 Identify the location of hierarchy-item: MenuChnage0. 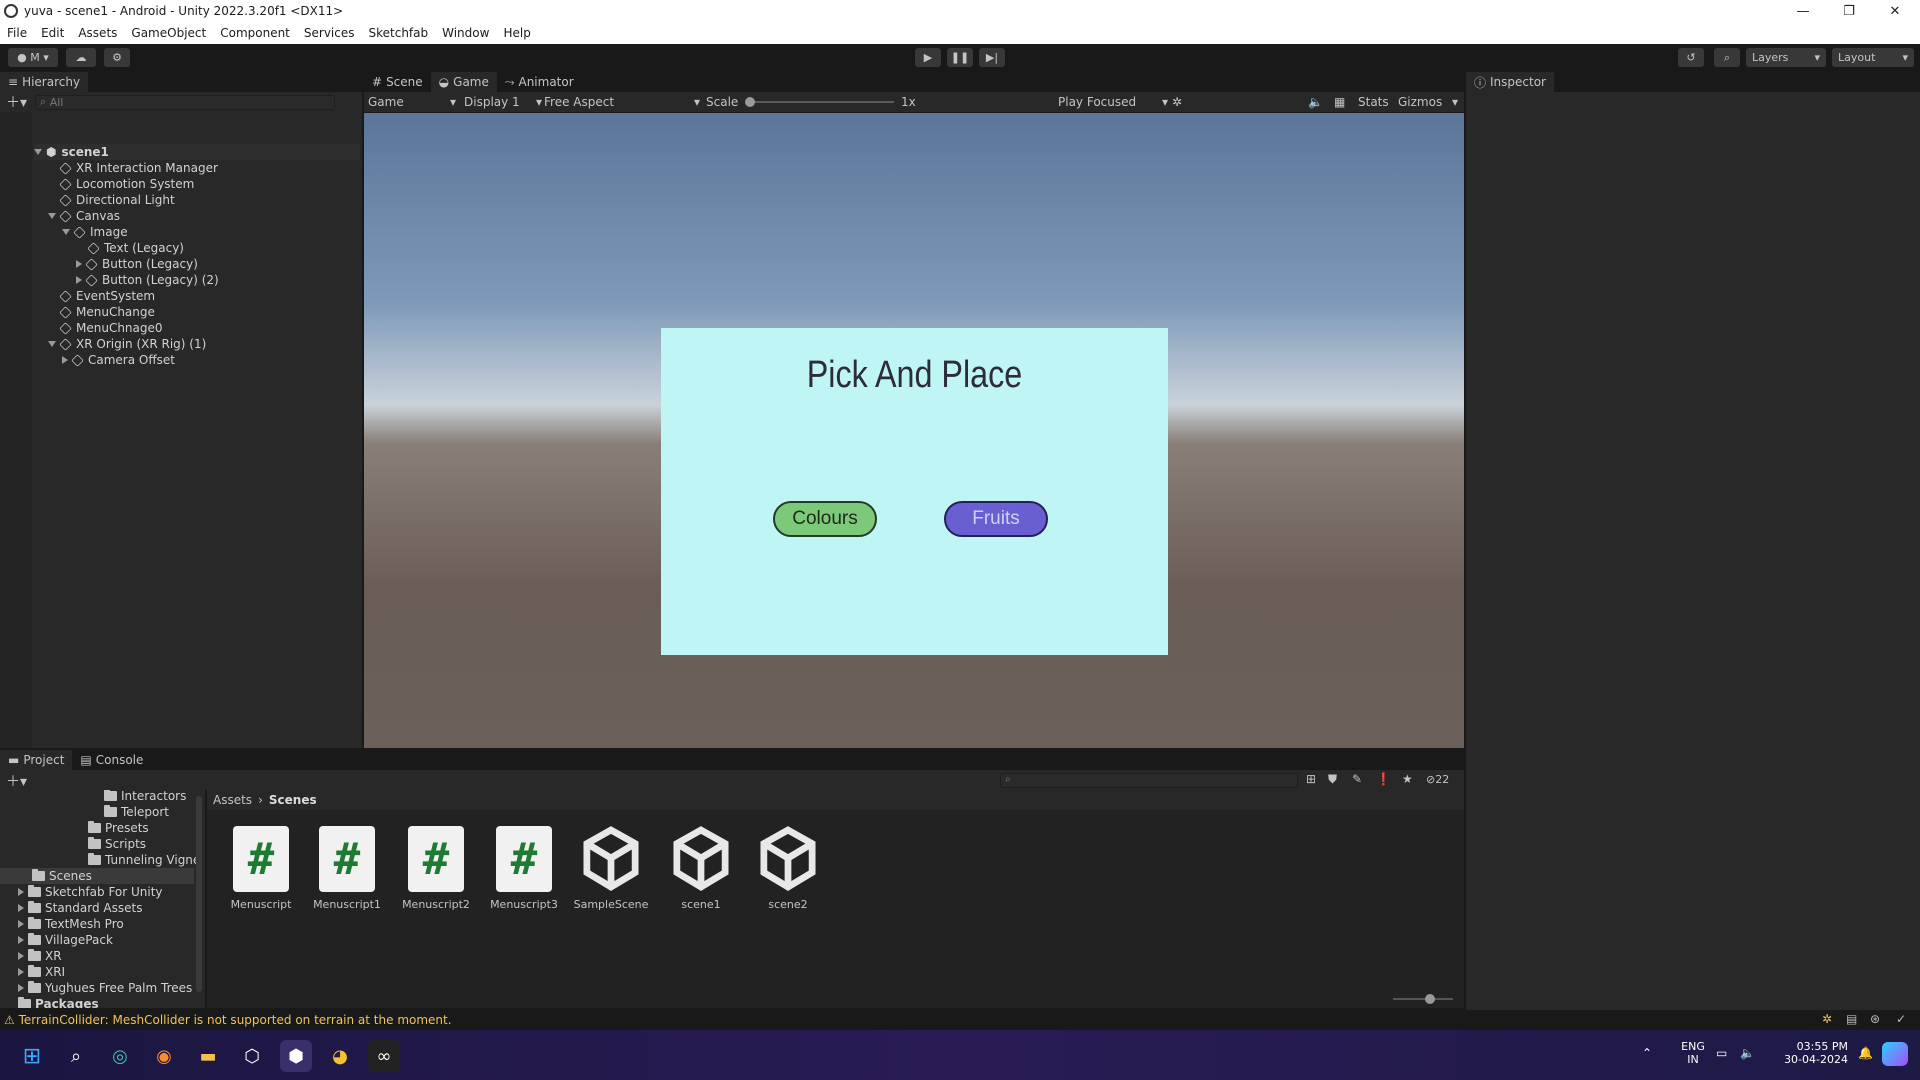
(111, 328).